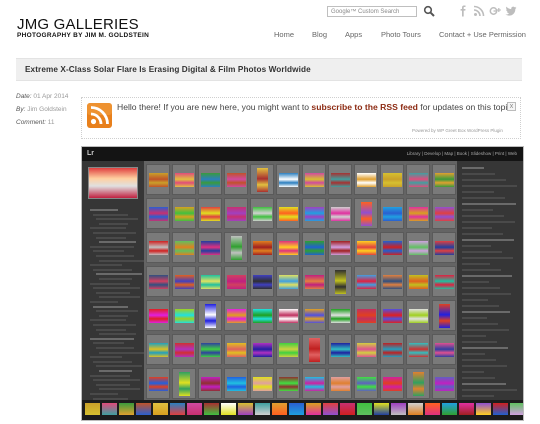  Describe the element at coordinates (511, 106) in the screenshot. I see `close-button: x` at that location.